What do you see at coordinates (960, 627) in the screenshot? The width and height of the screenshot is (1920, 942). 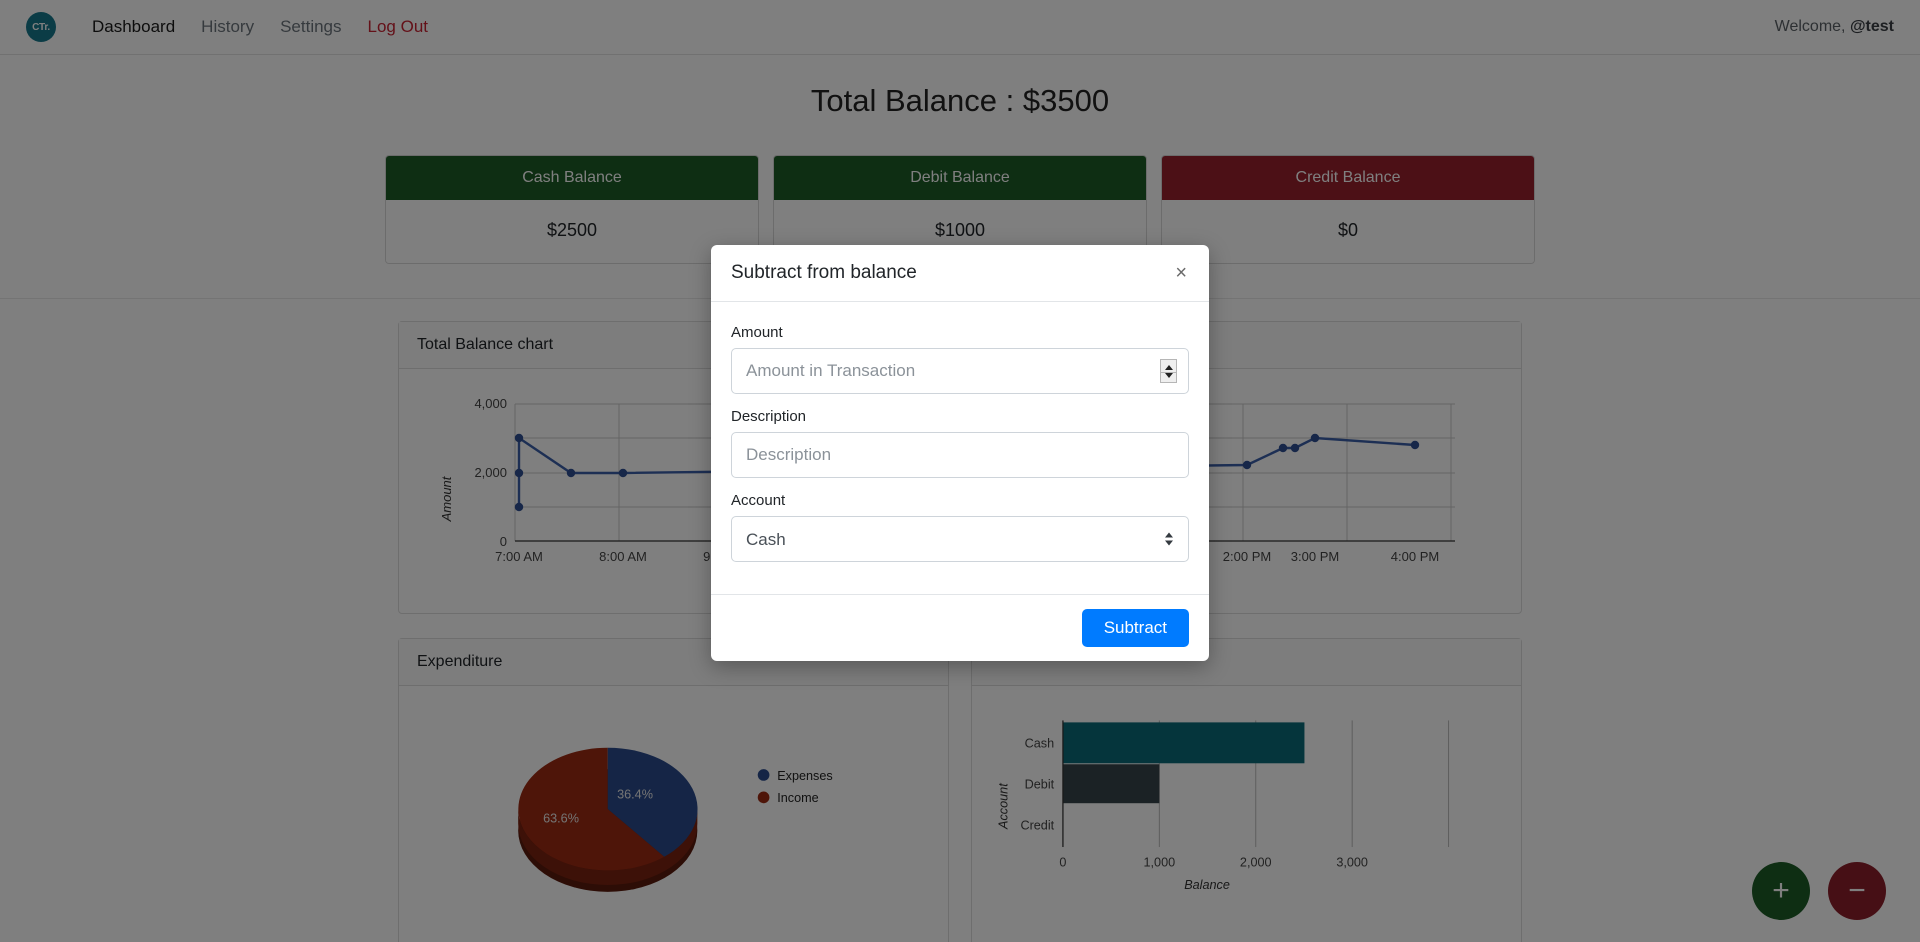 I see `modal-footer: Subtract` at bounding box center [960, 627].